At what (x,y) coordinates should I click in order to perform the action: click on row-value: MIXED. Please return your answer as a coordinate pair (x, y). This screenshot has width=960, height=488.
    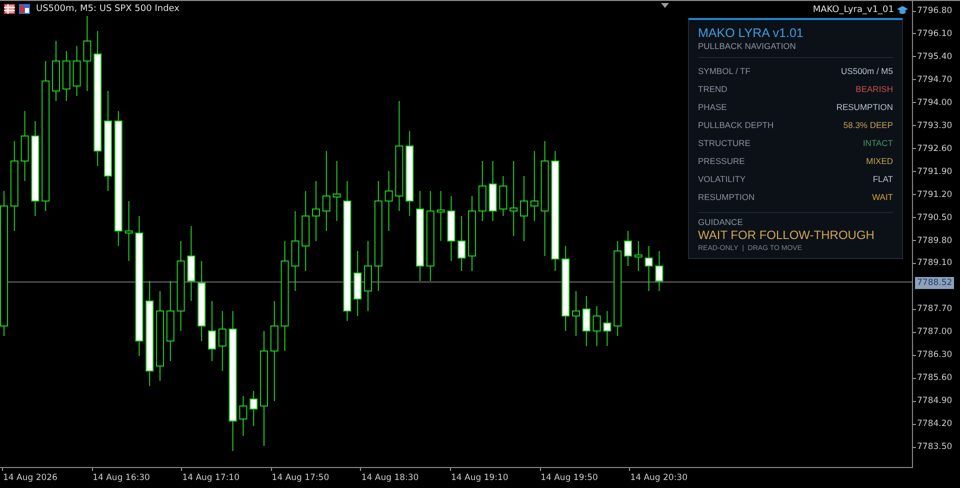
    Looking at the image, I should click on (879, 161).